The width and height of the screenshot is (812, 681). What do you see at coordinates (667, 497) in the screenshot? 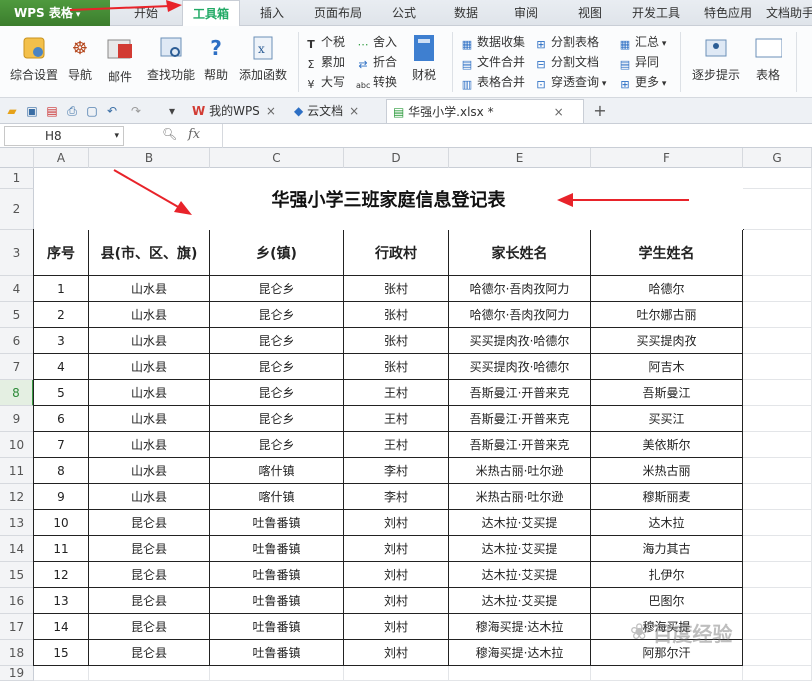
I see `table-cell: 穆斯丽麦` at bounding box center [667, 497].